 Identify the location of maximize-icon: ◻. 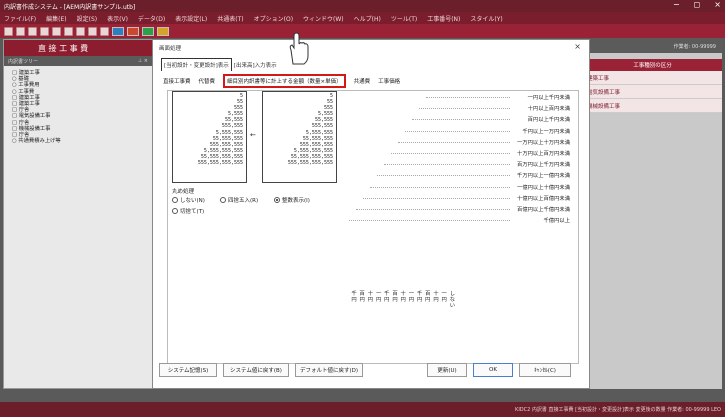
(697, 4).